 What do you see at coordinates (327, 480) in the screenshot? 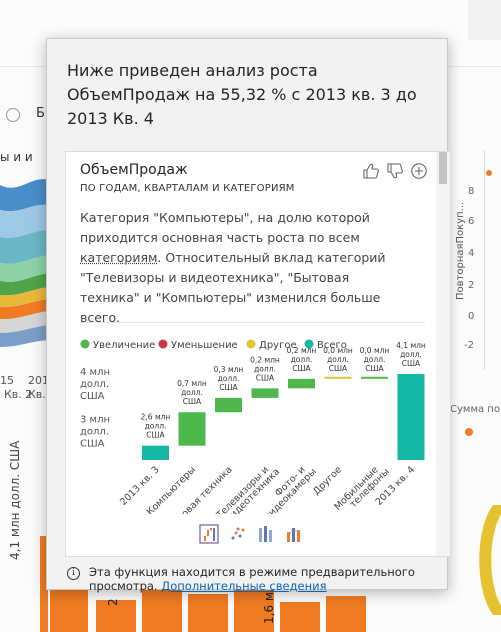
I see `category-label: Другое` at bounding box center [327, 480].